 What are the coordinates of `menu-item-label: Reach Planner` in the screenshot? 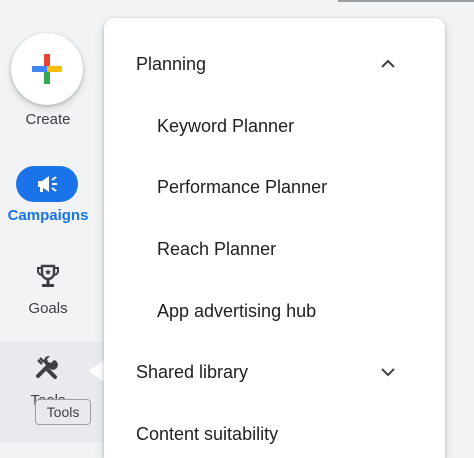 It's located at (217, 248).